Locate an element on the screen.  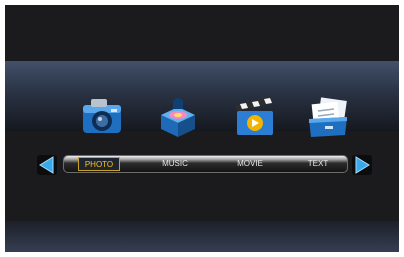
tab-movie: MOVIE is located at coordinates (250, 164).